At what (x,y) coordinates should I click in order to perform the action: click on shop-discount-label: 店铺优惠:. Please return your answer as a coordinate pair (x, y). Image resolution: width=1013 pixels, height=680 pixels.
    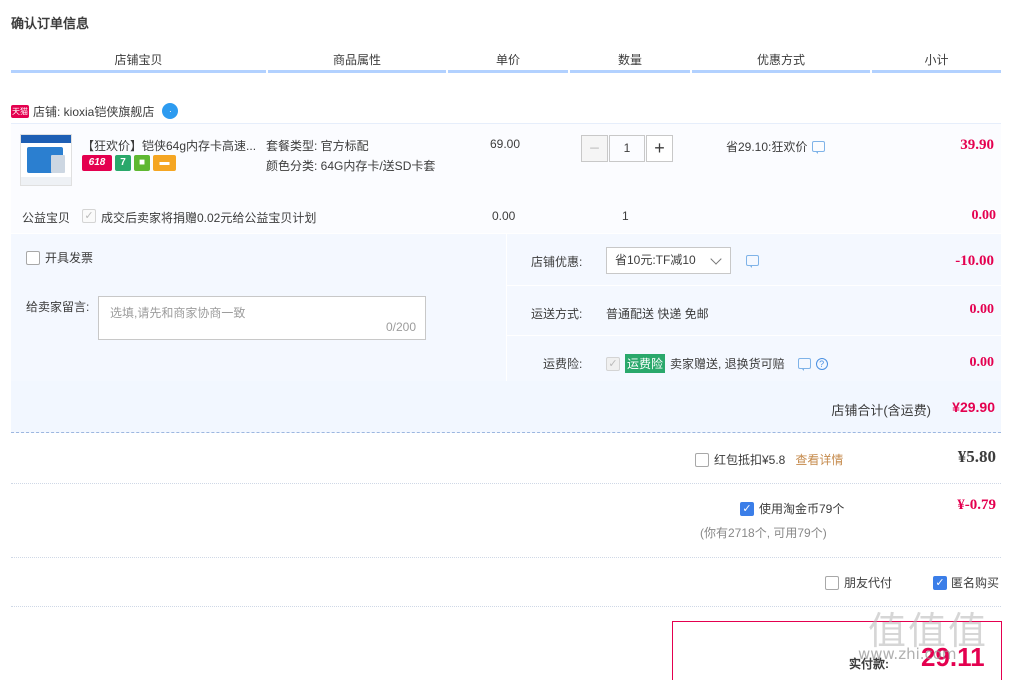
    Looking at the image, I should click on (557, 262).